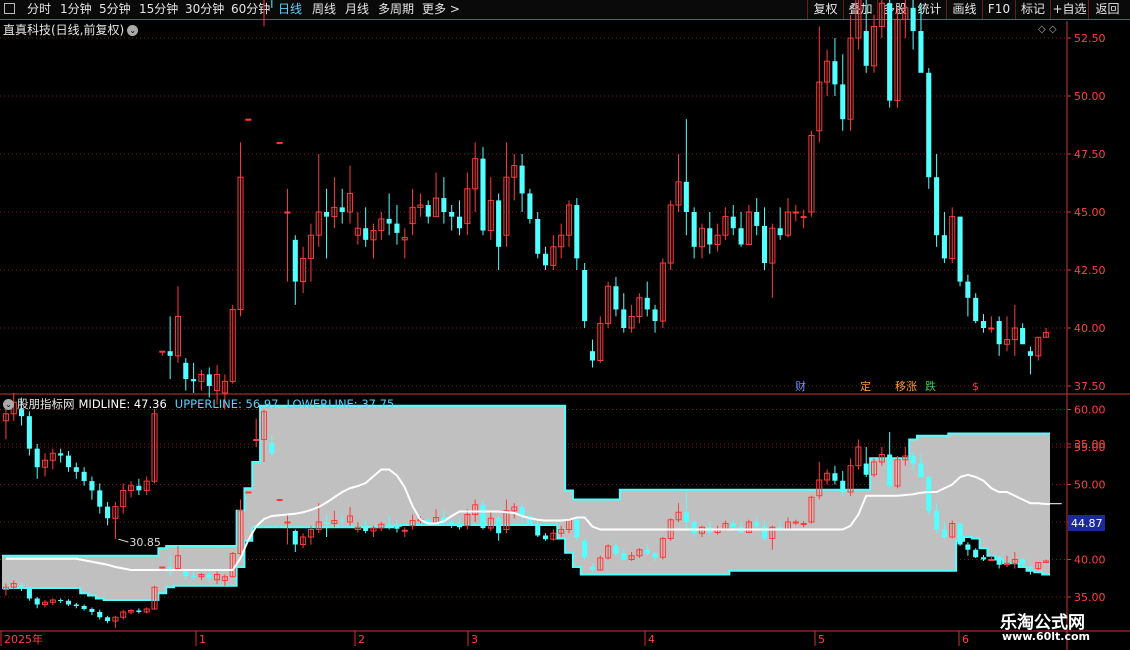 The height and width of the screenshot is (650, 1130). I want to click on event-marker: 跌, so click(930, 386).